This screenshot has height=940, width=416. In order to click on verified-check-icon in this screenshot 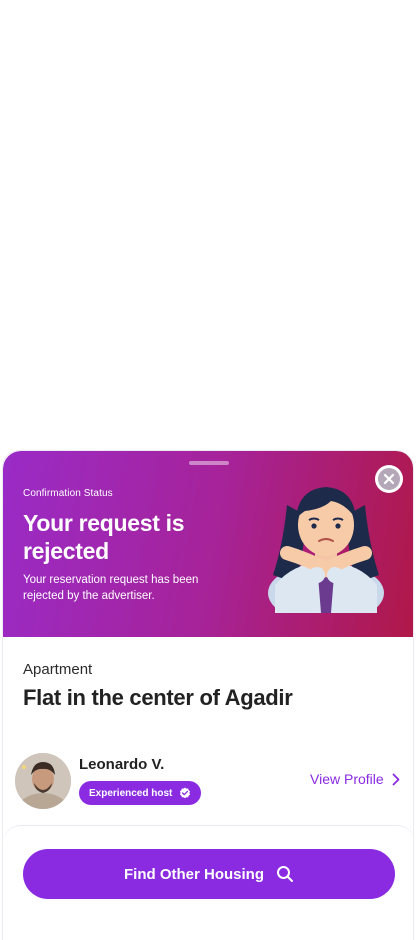, I will do `click(185, 793)`.